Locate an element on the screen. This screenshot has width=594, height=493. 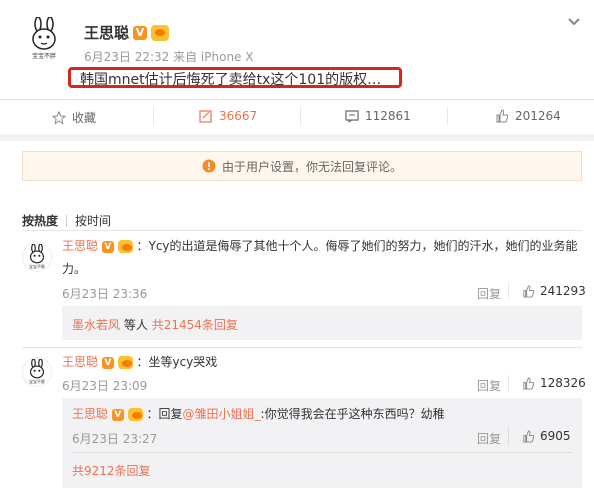
chevron-down-icon is located at coordinates (574, 22).